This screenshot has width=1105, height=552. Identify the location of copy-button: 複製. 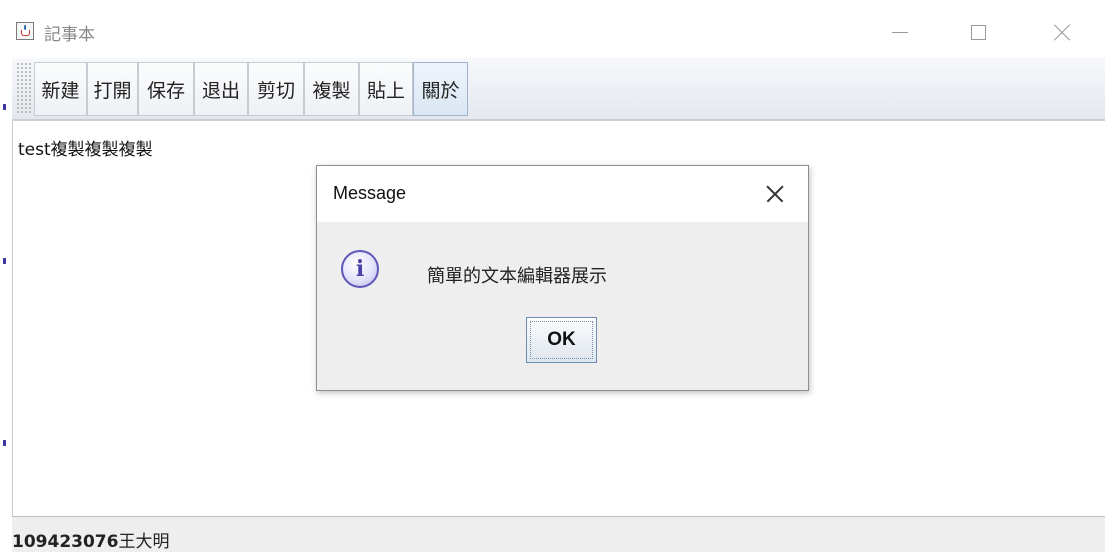
(331, 89).